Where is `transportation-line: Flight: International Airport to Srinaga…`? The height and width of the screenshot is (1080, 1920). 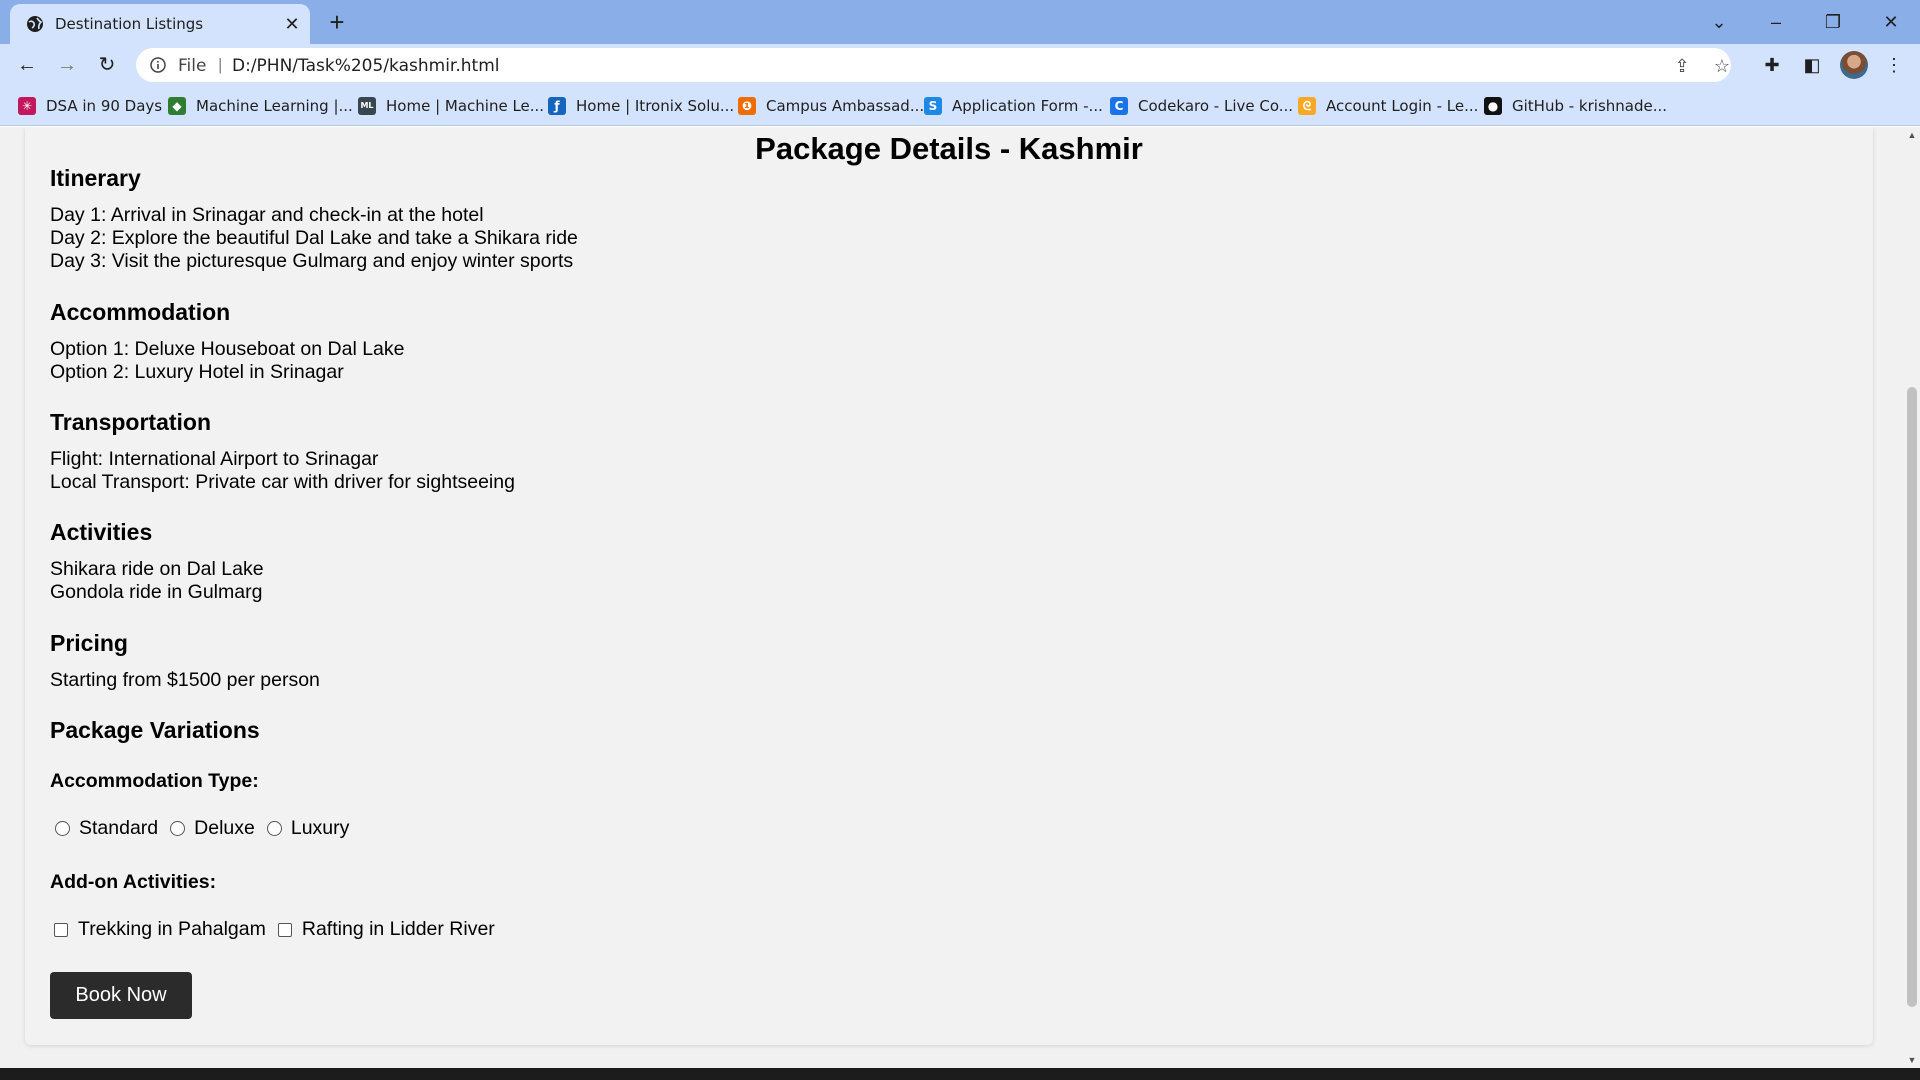 transportation-line: Flight: International Airport to Srinaga… is located at coordinates (214, 459).